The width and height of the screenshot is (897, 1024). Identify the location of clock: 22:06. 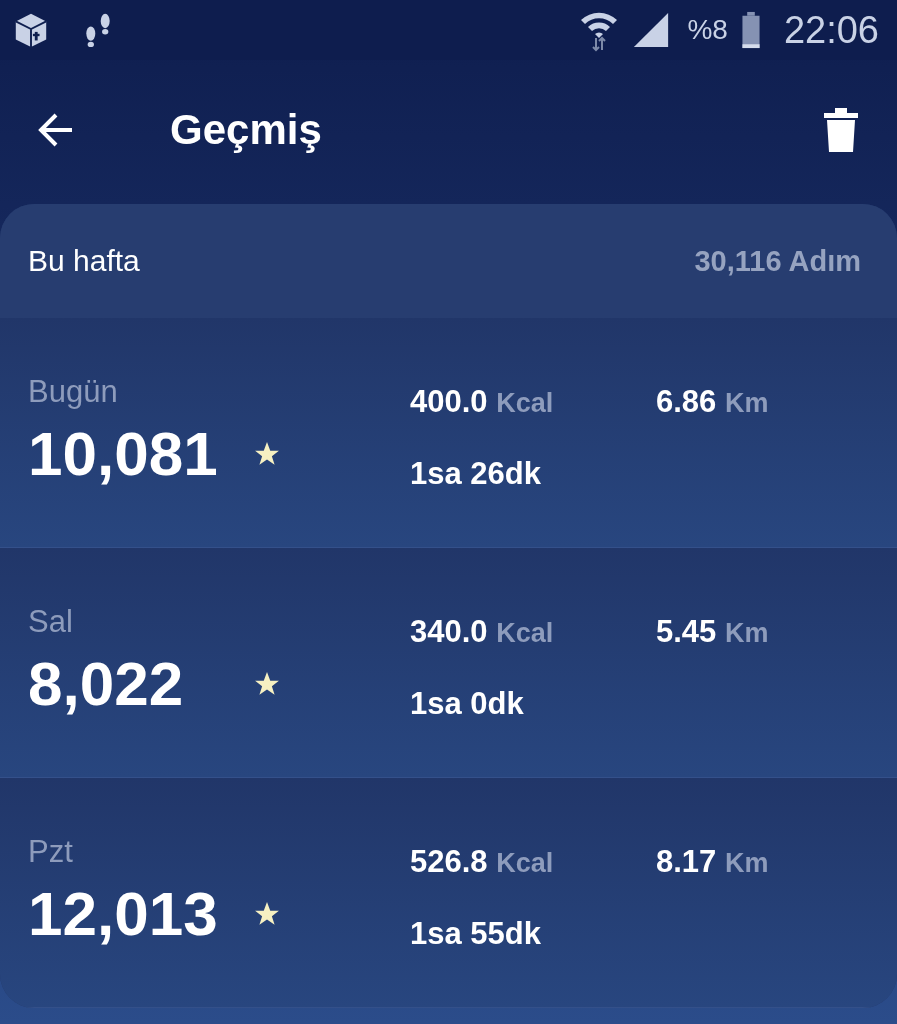
(831, 30).